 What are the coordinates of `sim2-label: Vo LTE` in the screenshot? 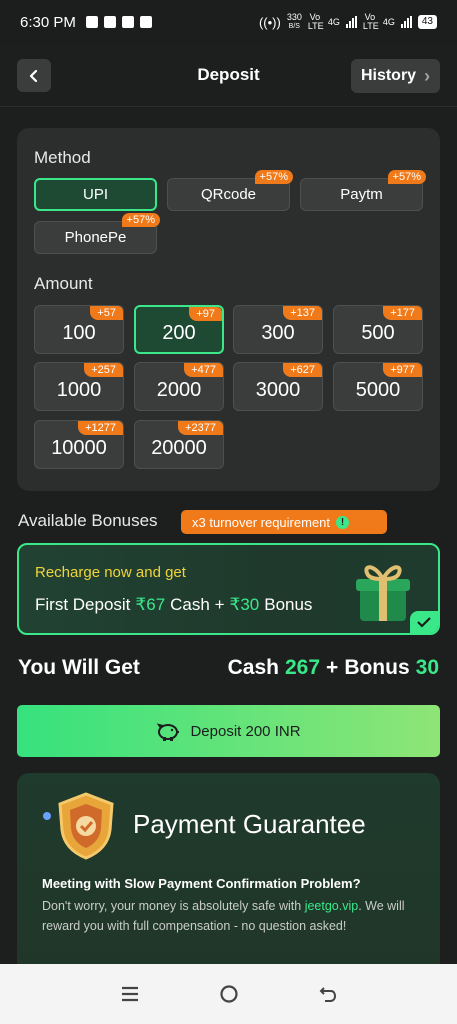 It's located at (370, 21).